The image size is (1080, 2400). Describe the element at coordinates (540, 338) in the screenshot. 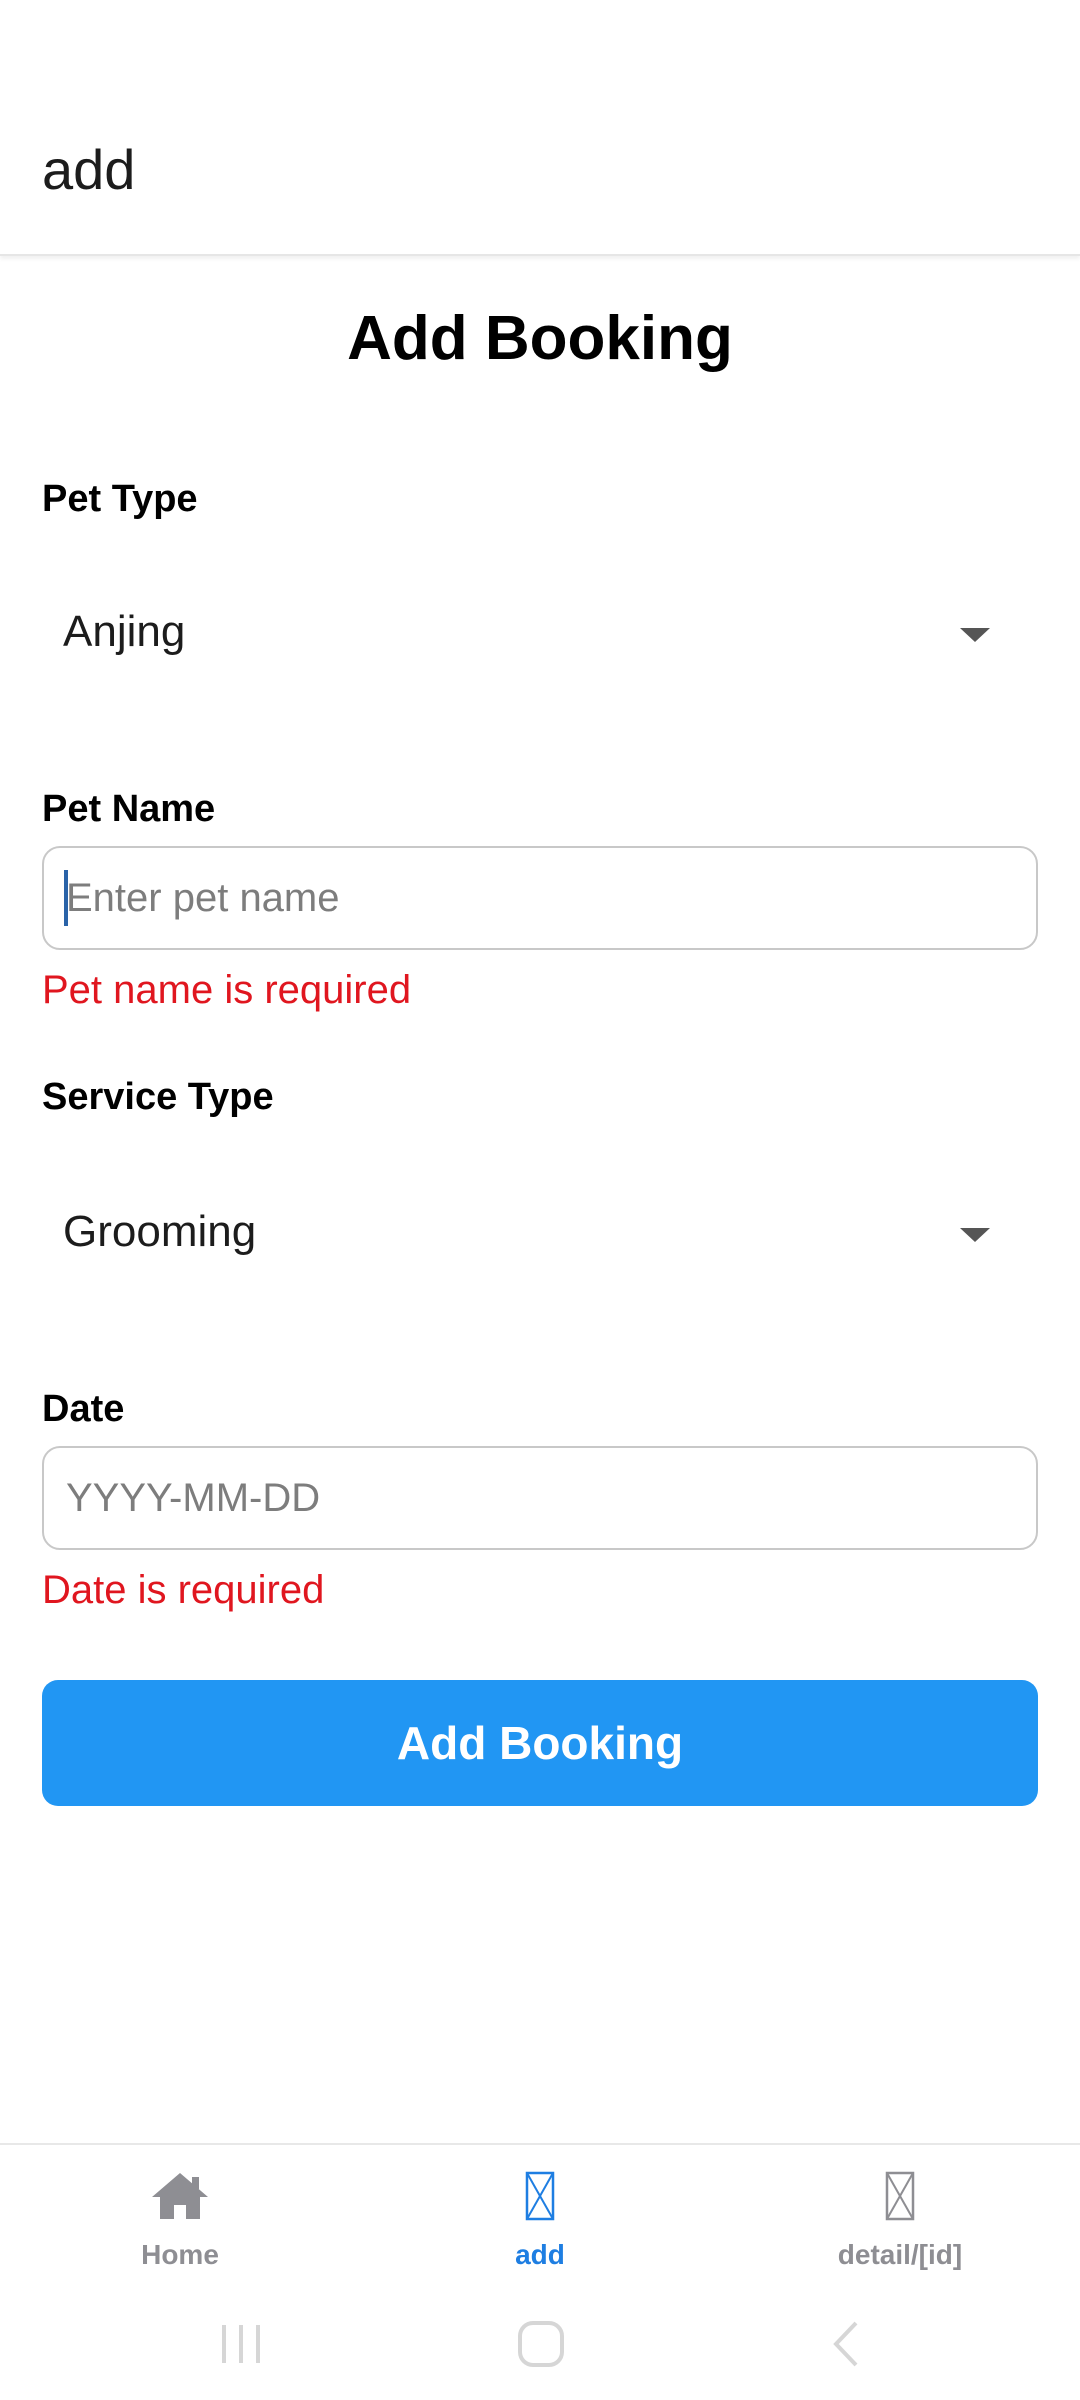

I see `page-title: Add Booking` at that location.